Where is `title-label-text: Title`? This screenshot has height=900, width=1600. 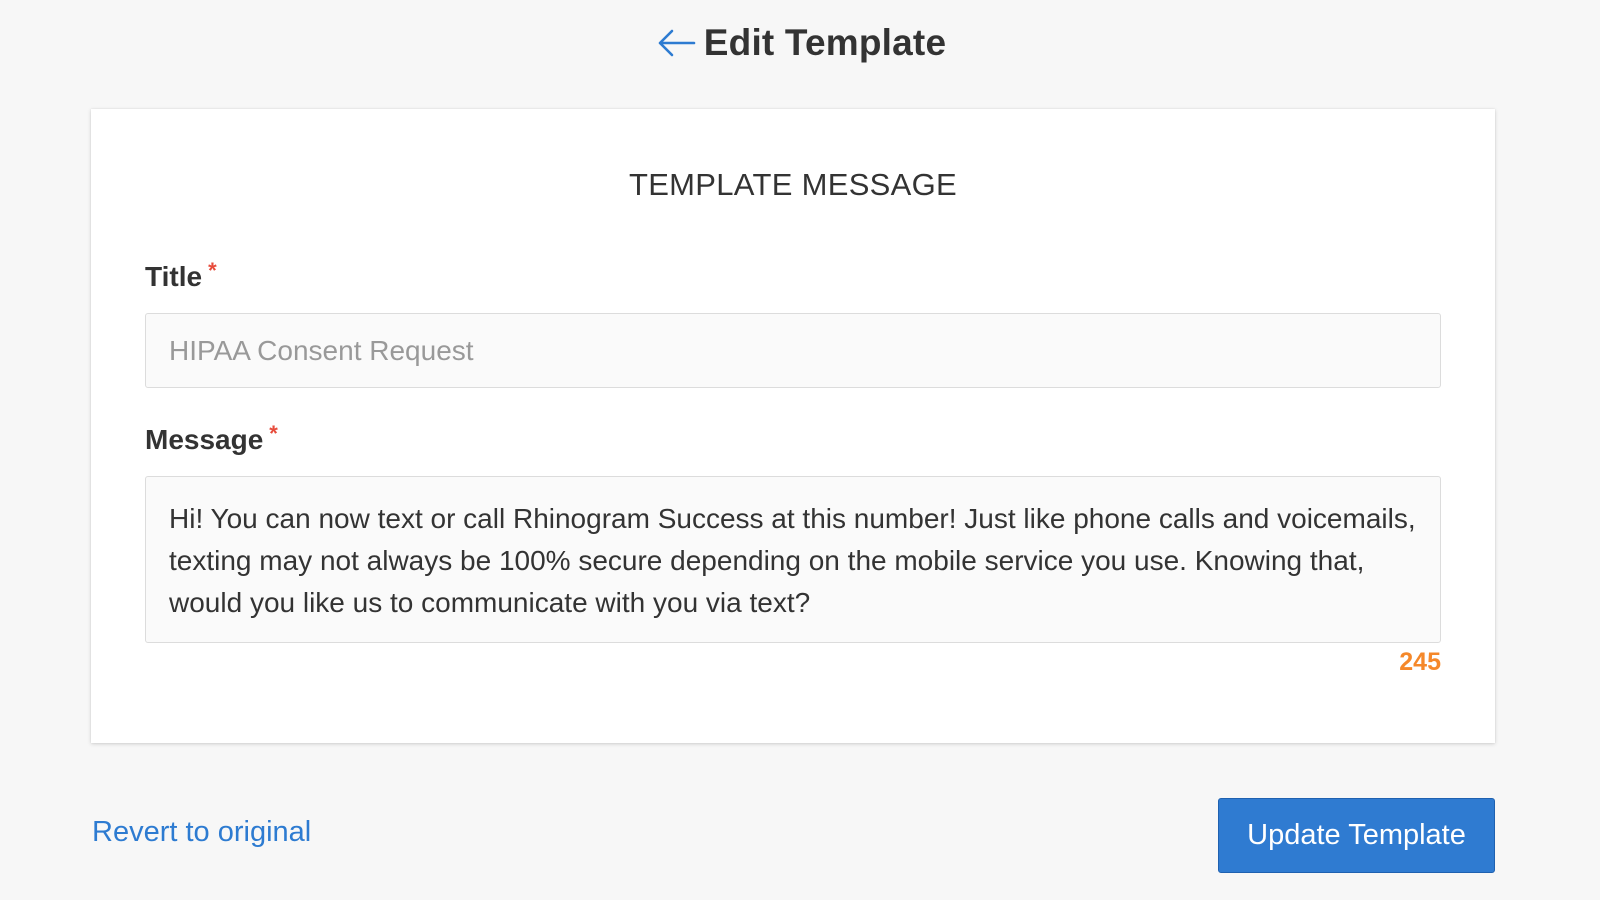
title-label-text: Title is located at coordinates (174, 276).